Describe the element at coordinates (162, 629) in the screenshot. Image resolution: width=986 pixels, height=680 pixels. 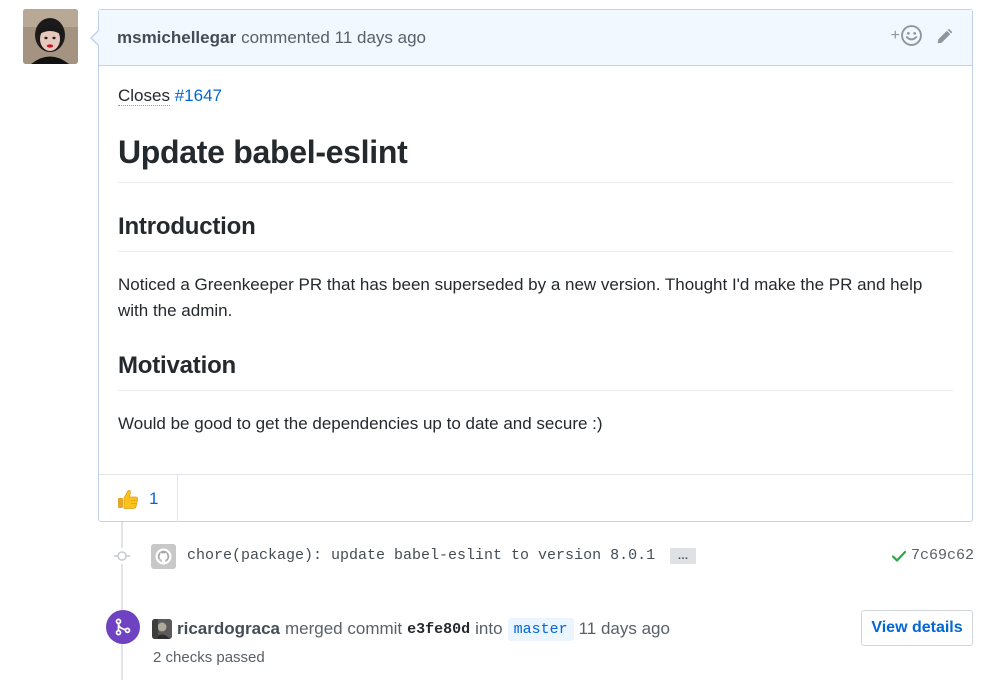
I see `merger-avatar` at that location.